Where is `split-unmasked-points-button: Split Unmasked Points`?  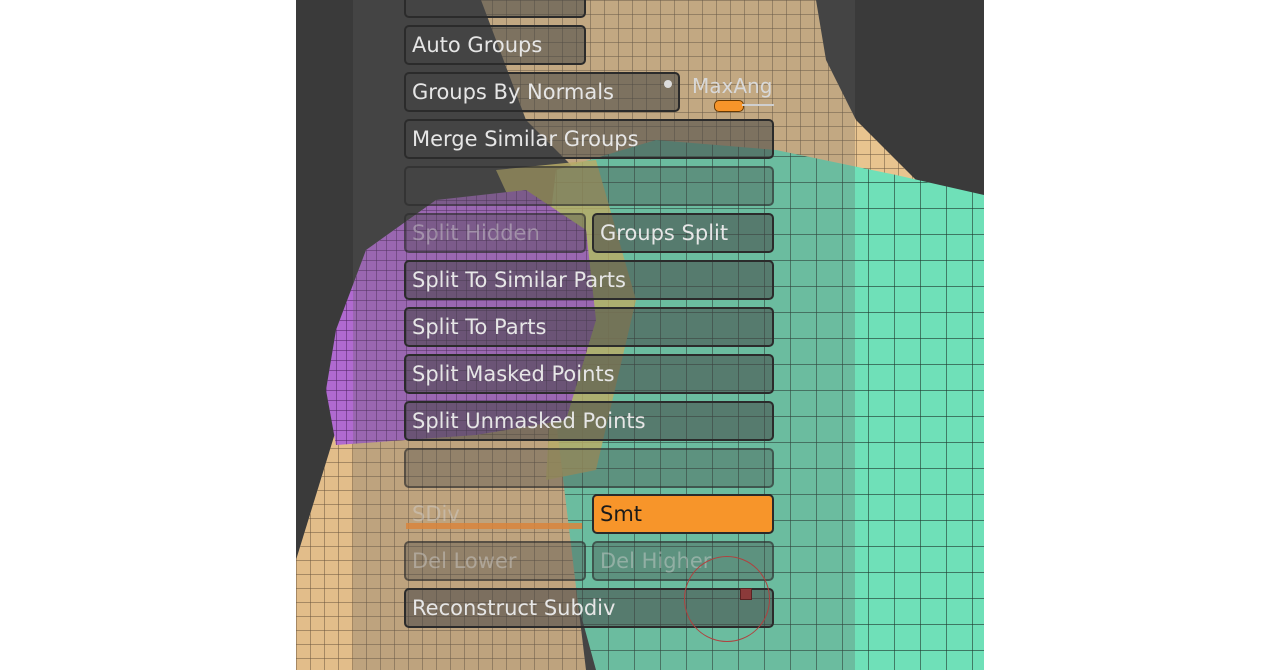
split-unmasked-points-button: Split Unmasked Points is located at coordinates (589, 421).